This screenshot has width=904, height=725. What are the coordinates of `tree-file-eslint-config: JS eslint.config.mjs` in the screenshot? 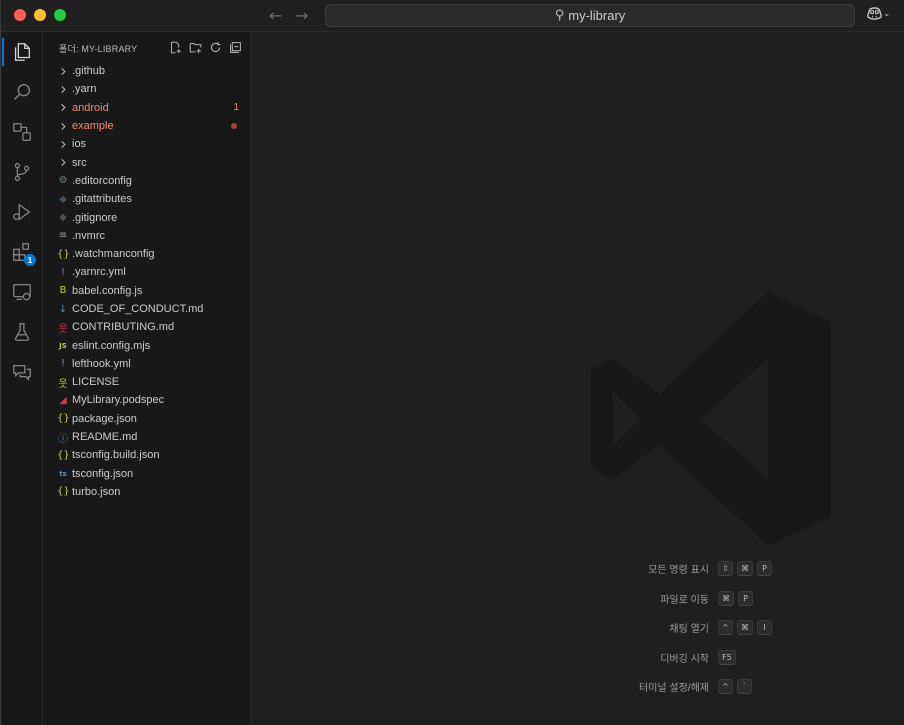 It's located at (147, 345).